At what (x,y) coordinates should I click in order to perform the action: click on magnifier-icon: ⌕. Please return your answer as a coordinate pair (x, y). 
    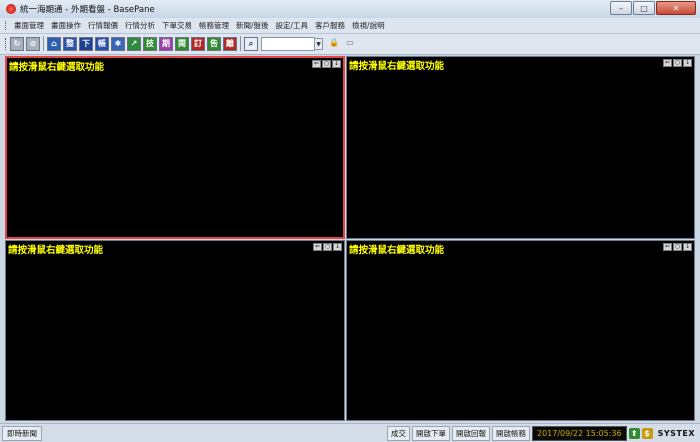
    Looking at the image, I should click on (251, 43).